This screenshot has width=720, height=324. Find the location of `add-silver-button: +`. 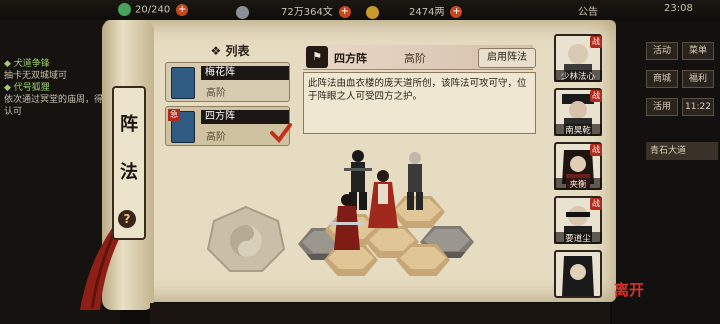

add-silver-button: + is located at coordinates (344, 12).